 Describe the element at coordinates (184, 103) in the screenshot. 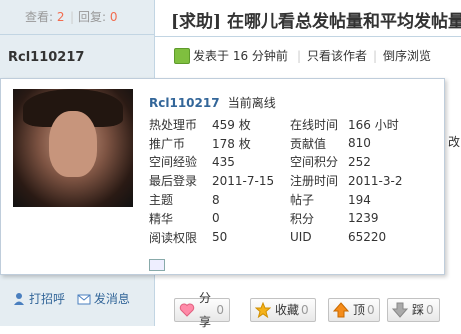

I see `profile-name-link: Rcl110217` at that location.